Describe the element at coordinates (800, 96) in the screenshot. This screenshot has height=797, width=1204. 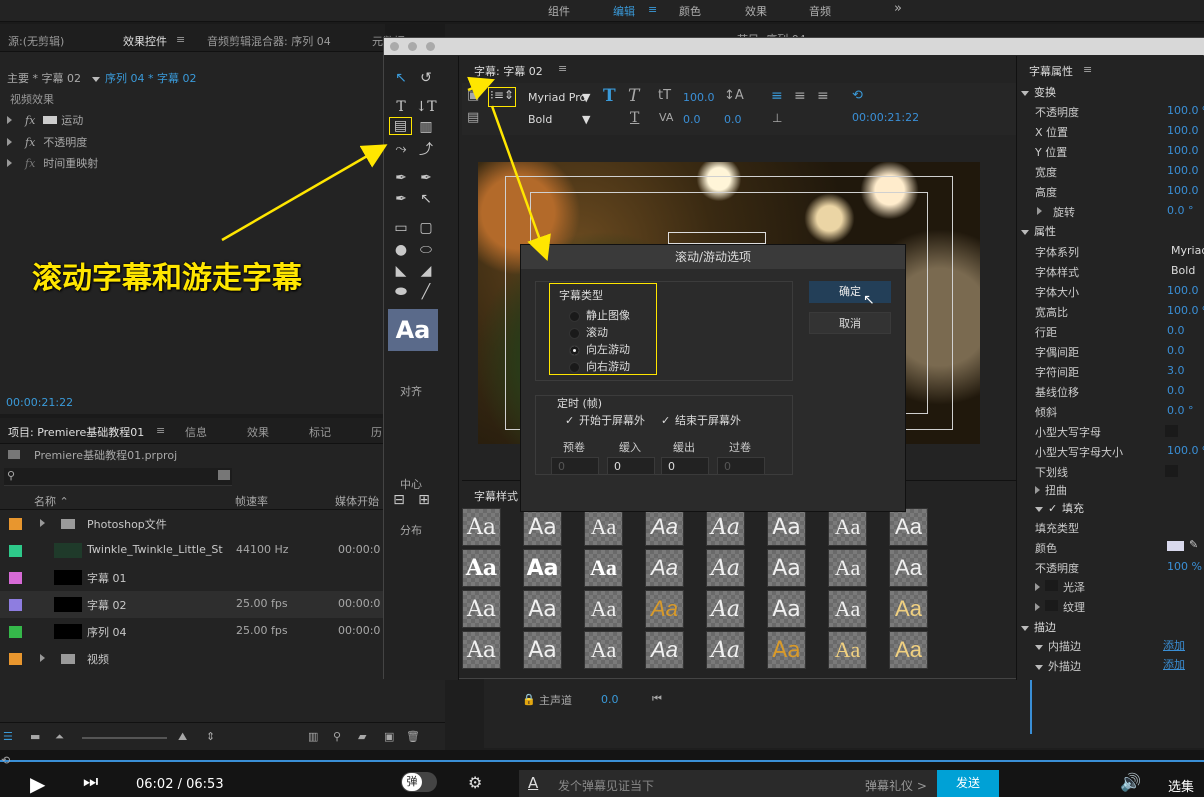
I see `align-center-icon: ≡` at that location.